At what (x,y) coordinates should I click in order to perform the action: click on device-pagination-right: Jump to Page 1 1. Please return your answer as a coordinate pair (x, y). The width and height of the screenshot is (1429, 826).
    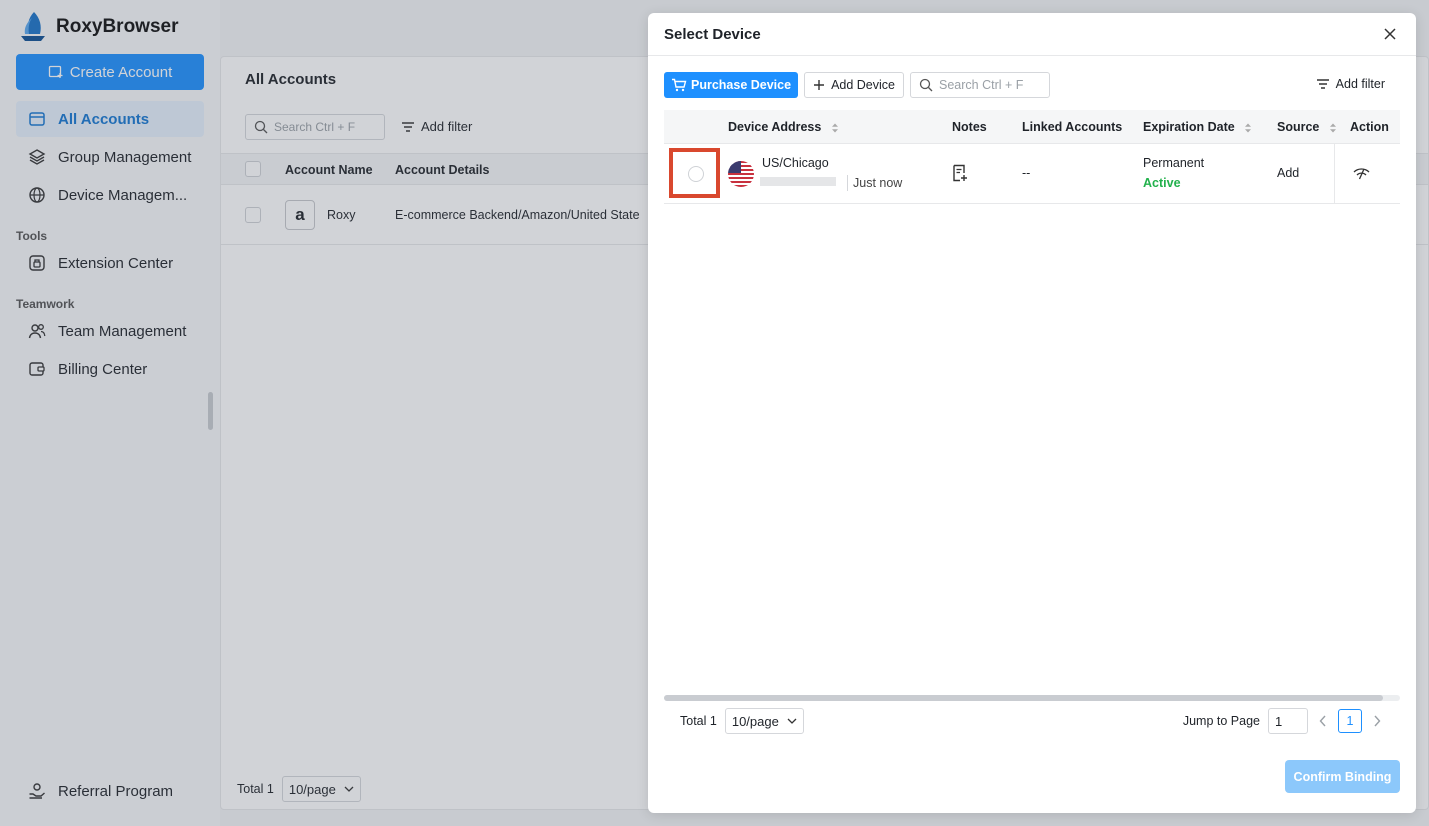
    Looking at the image, I should click on (1283, 721).